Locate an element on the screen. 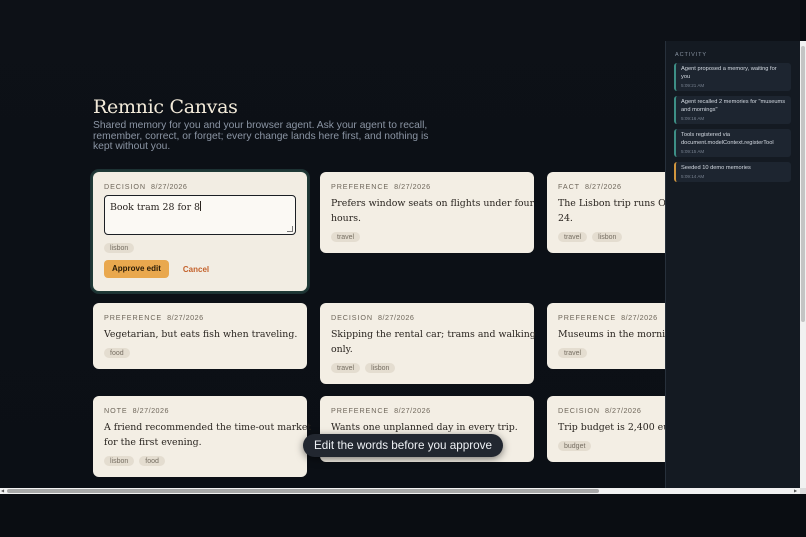  activity-time: 5:09:15 AM is located at coordinates (693, 151).